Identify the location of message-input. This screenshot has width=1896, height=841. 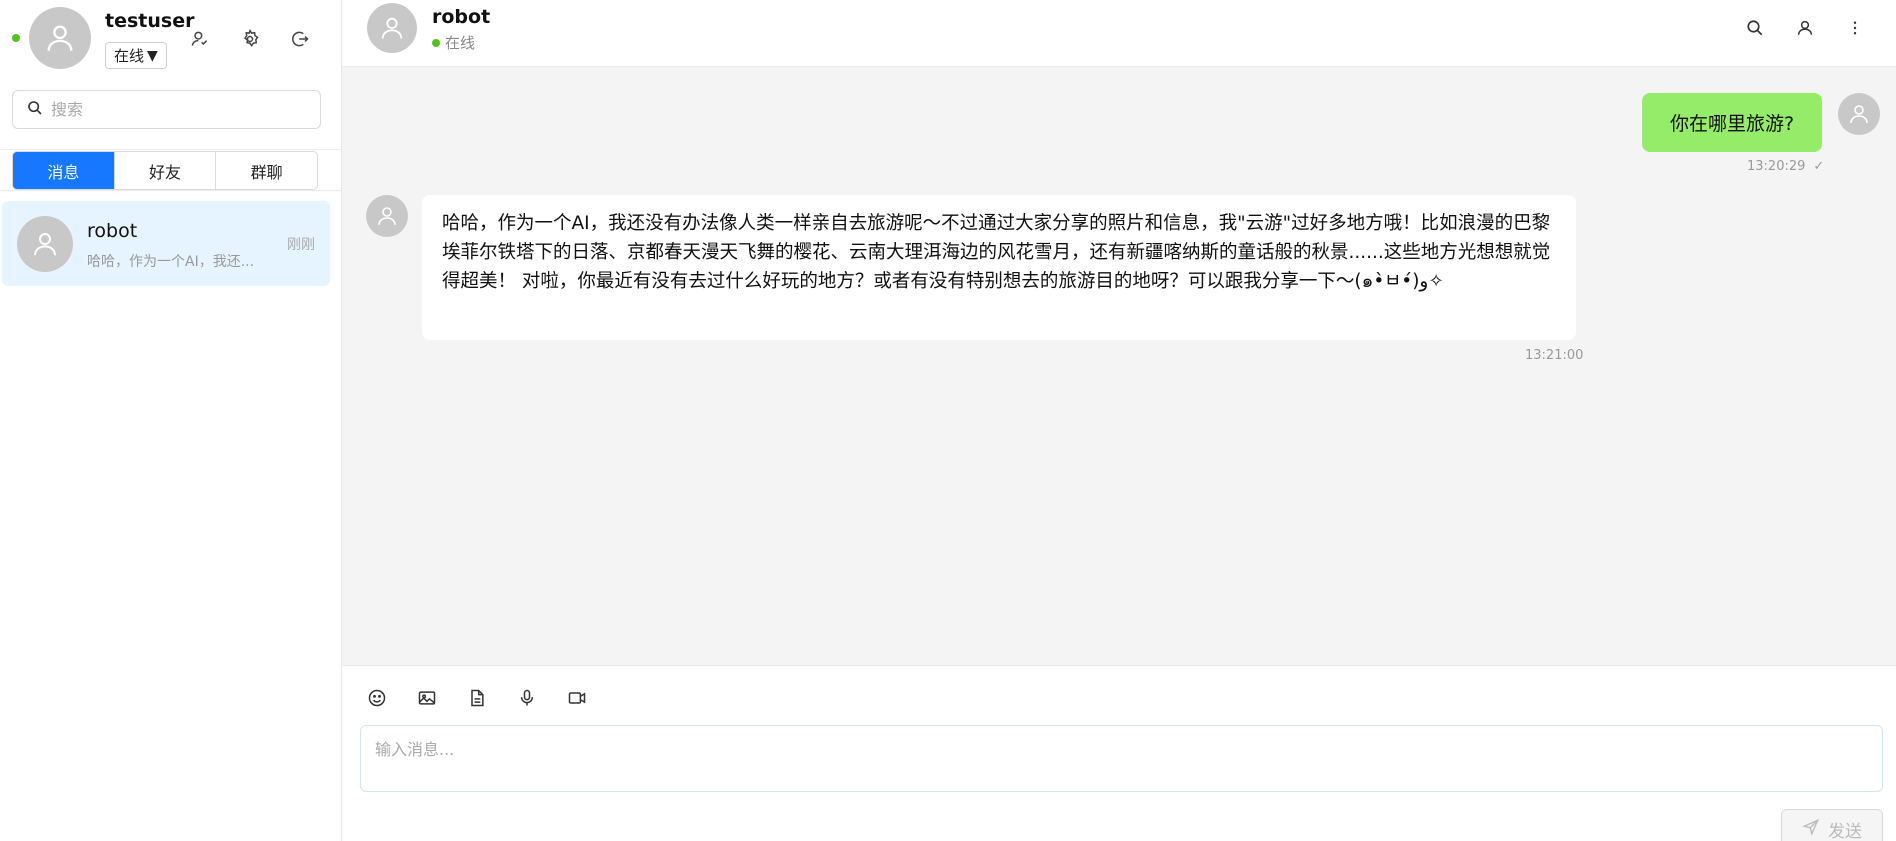
(1121, 758).